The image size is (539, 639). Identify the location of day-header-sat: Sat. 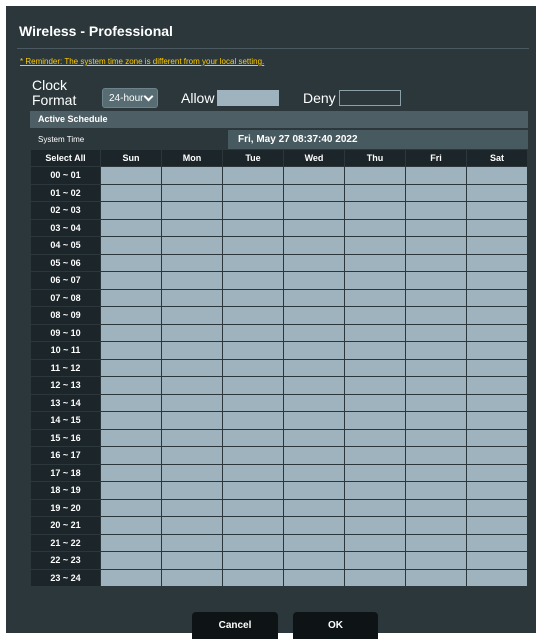
(497, 158).